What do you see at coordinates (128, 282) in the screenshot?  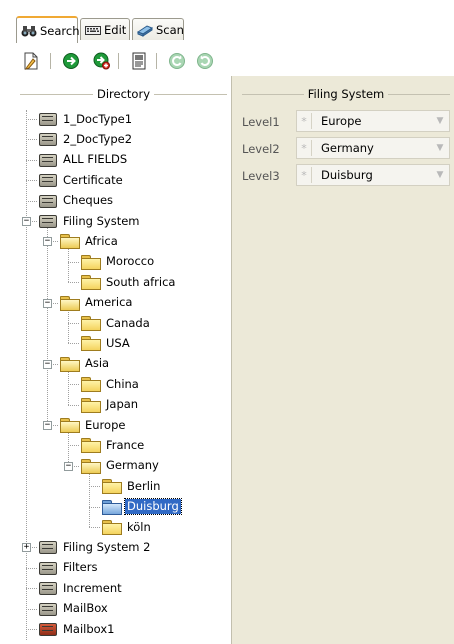 I see `tree-node-south-africa: South africa` at bounding box center [128, 282].